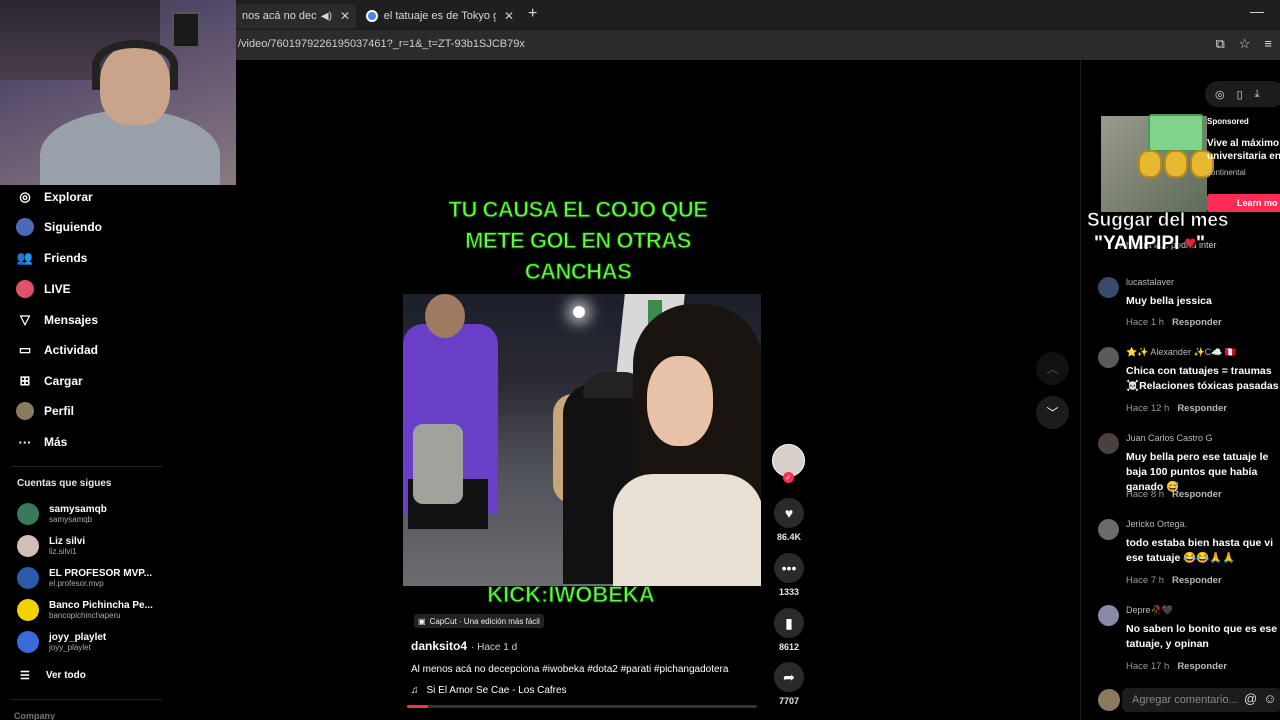  Describe the element at coordinates (1150, 282) in the screenshot. I see `comment-username: lucastalaver` at that location.